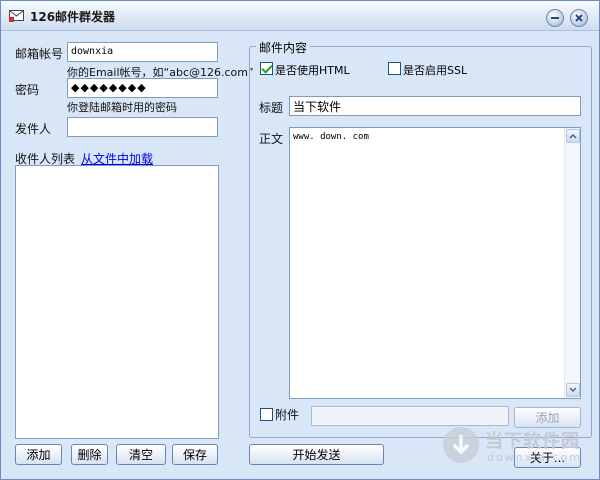 Image resolution: width=600 pixels, height=480 pixels. Describe the element at coordinates (141, 454) in the screenshot. I see `clear-recipients-button: 清空` at that location.